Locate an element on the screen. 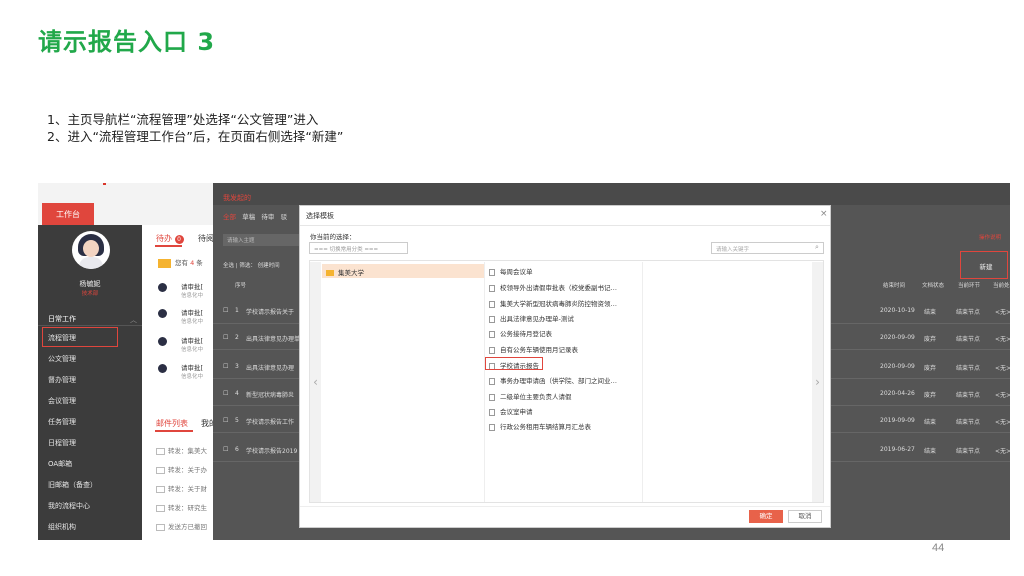 The width and height of the screenshot is (1024, 576). template-item: 每周会议单 is located at coordinates (511, 271).